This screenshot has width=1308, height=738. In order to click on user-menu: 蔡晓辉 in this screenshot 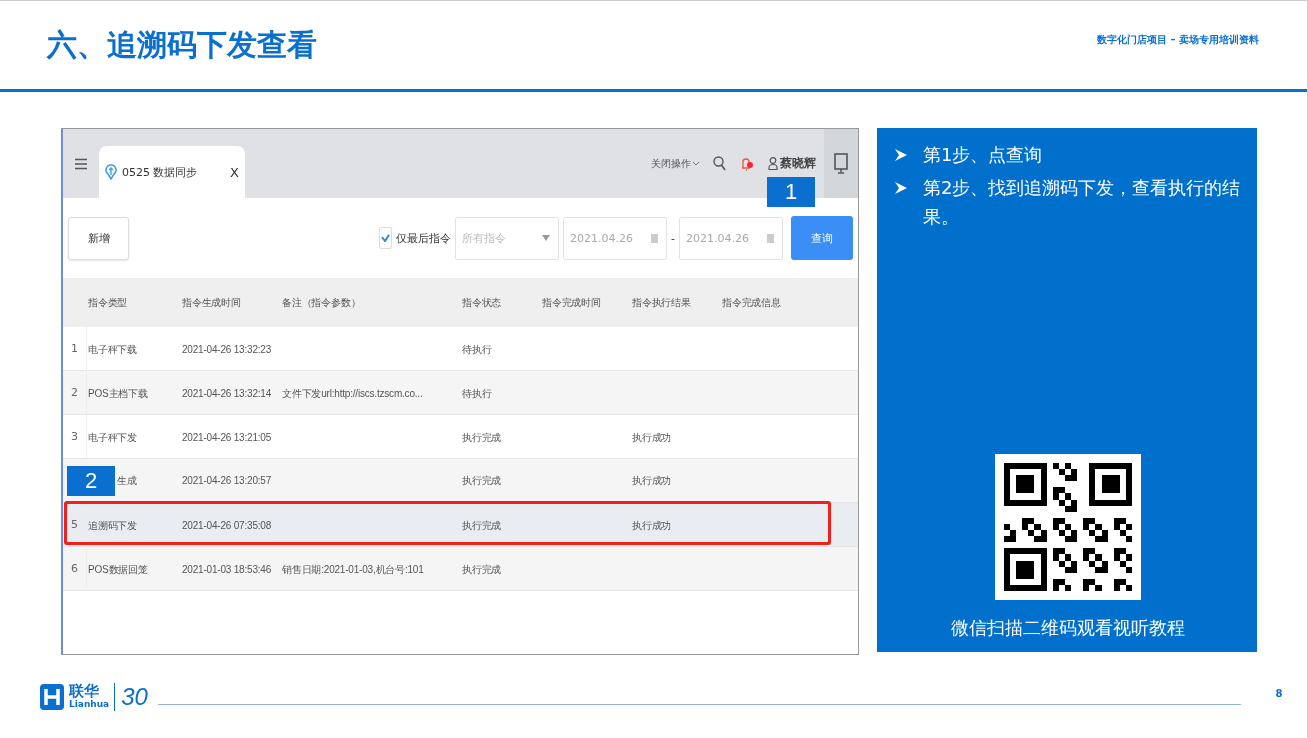, I will do `click(792, 163)`.